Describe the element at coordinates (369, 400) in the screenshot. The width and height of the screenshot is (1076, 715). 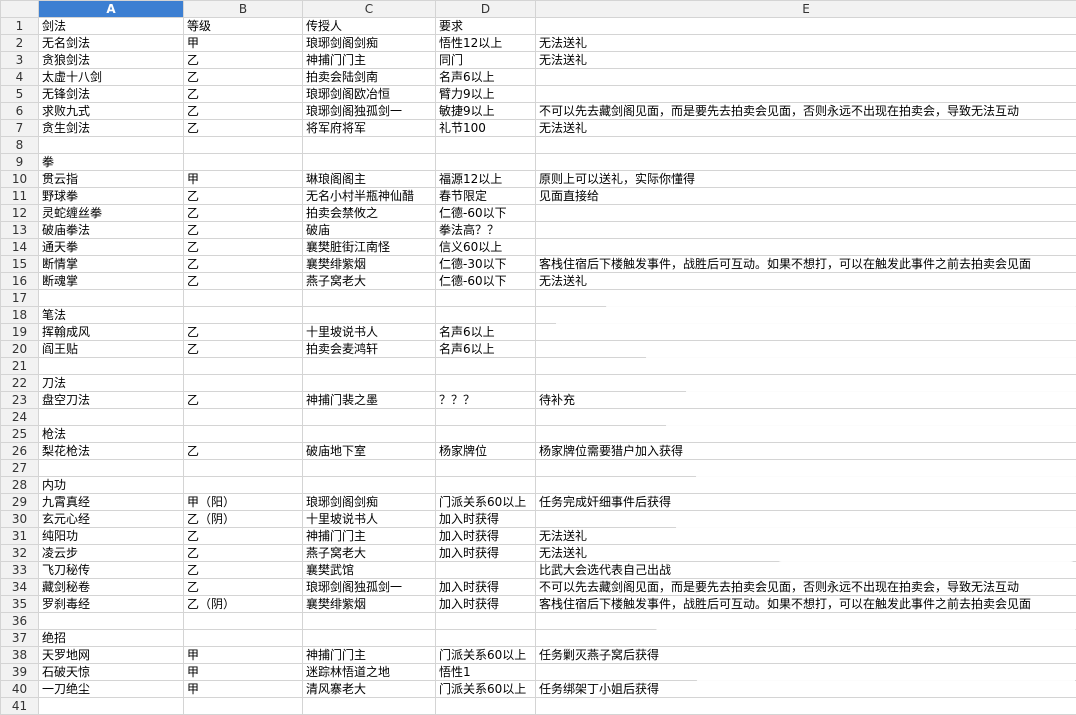
I see `cell-c: 神捕门裴之墨` at that location.